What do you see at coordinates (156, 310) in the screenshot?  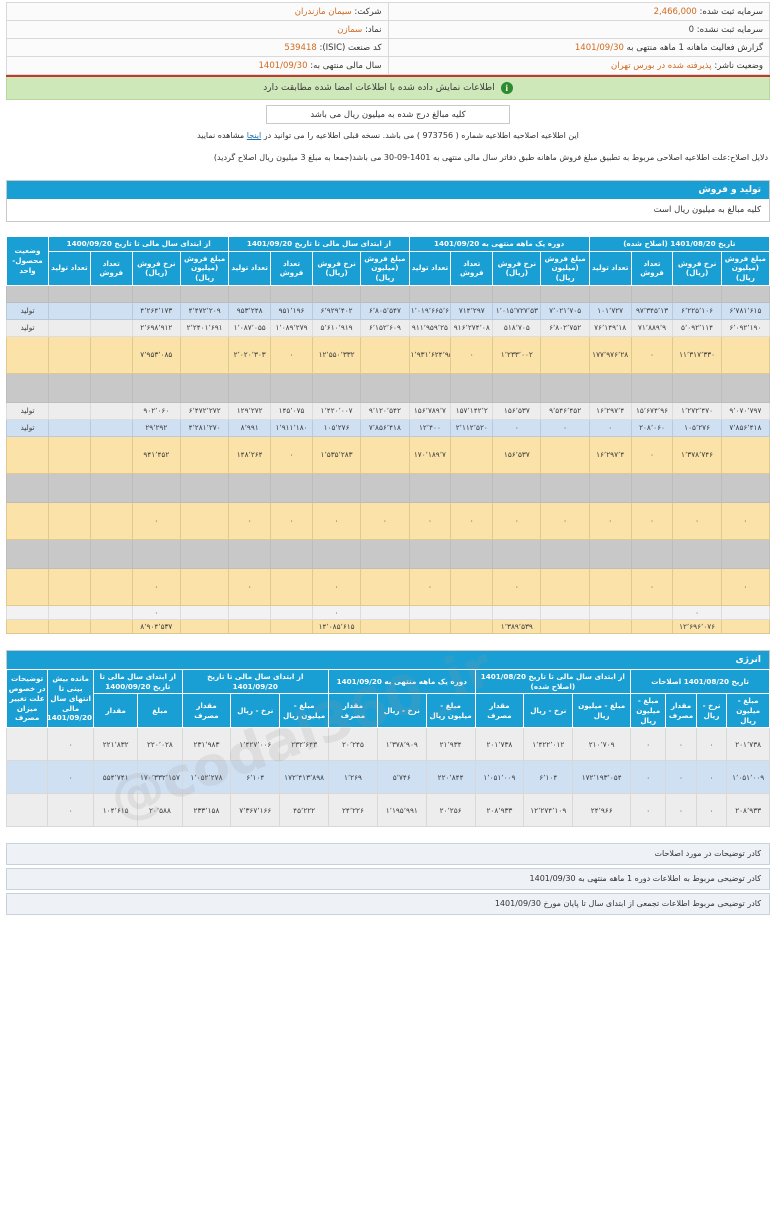 I see `table-cell: ۴٬۲۶۴٬۱۷۳` at bounding box center [156, 310].